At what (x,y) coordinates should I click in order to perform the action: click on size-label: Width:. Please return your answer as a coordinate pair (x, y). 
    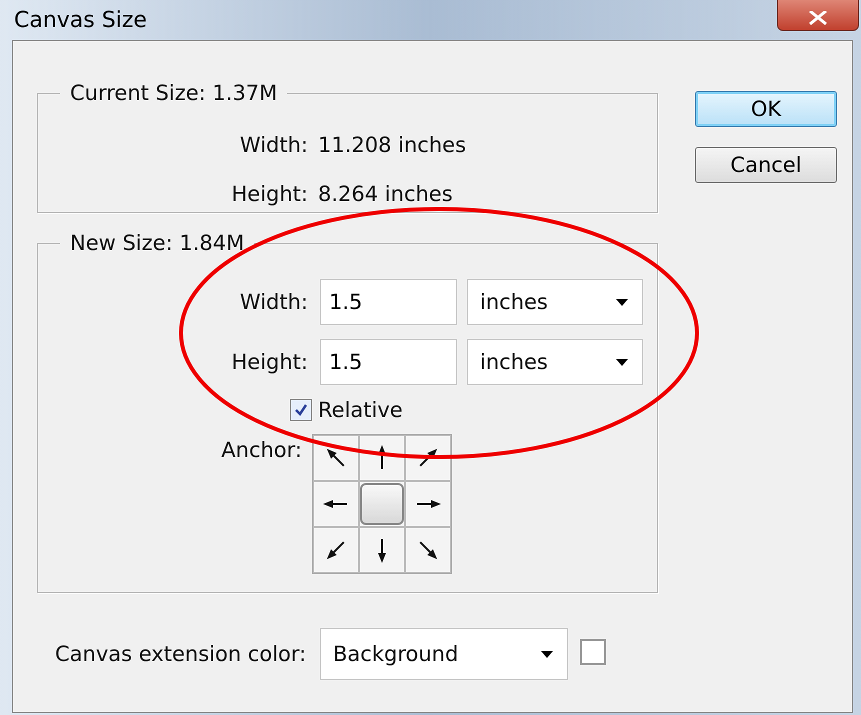
    Looking at the image, I should click on (273, 144).